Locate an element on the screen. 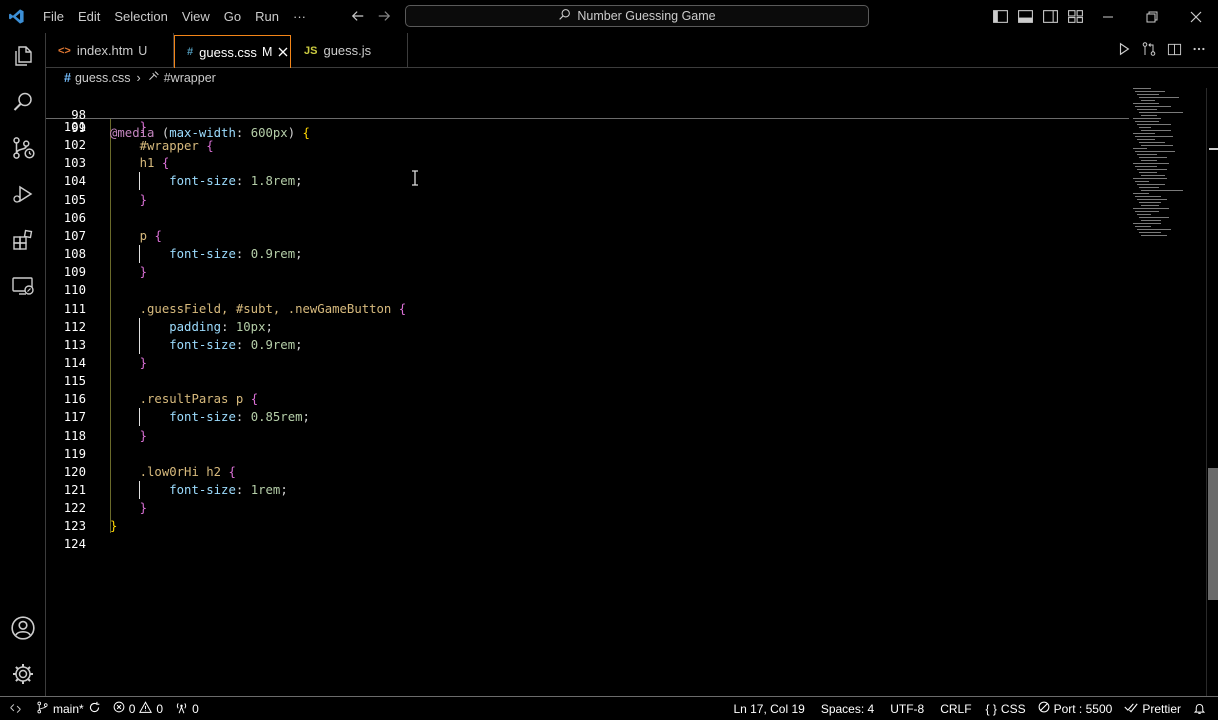  text-cursor-icon is located at coordinates (415, 178).